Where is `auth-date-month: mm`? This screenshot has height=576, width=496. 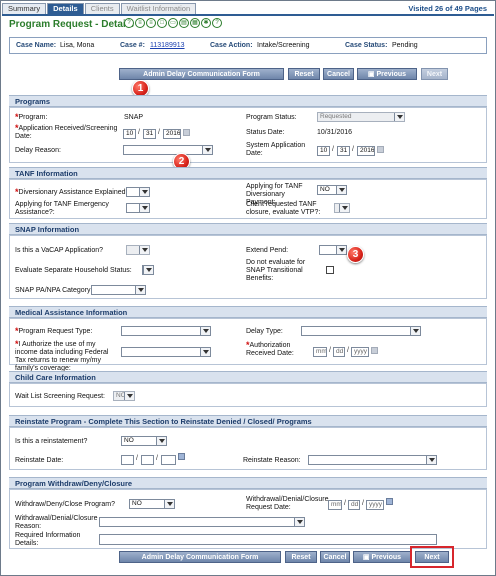 auth-date-month: mm is located at coordinates (320, 352).